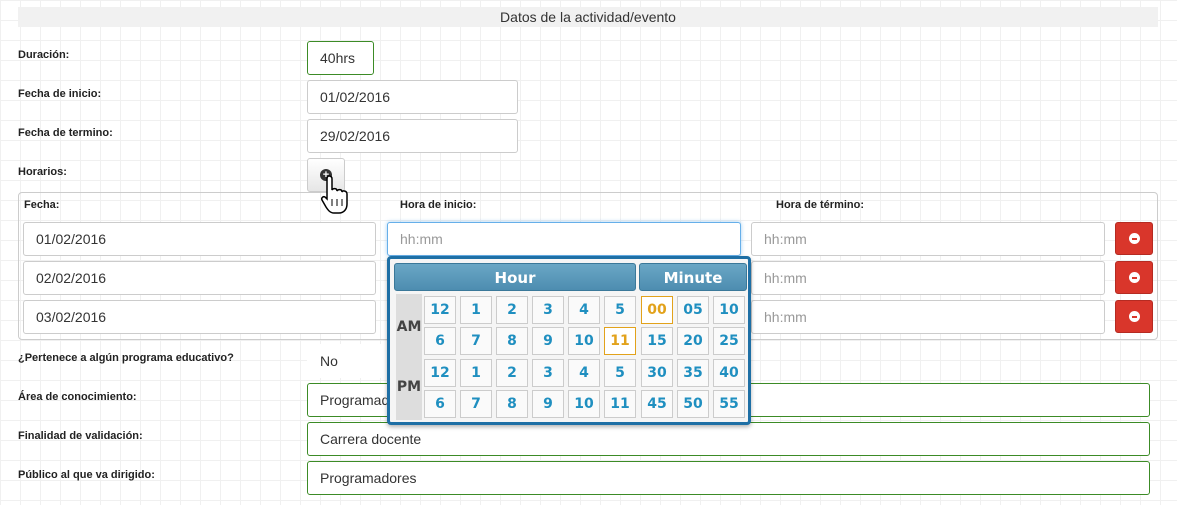 The image size is (1177, 505). Describe the element at coordinates (512, 310) in the screenshot. I see `hour-cell-am-2: 2` at that location.